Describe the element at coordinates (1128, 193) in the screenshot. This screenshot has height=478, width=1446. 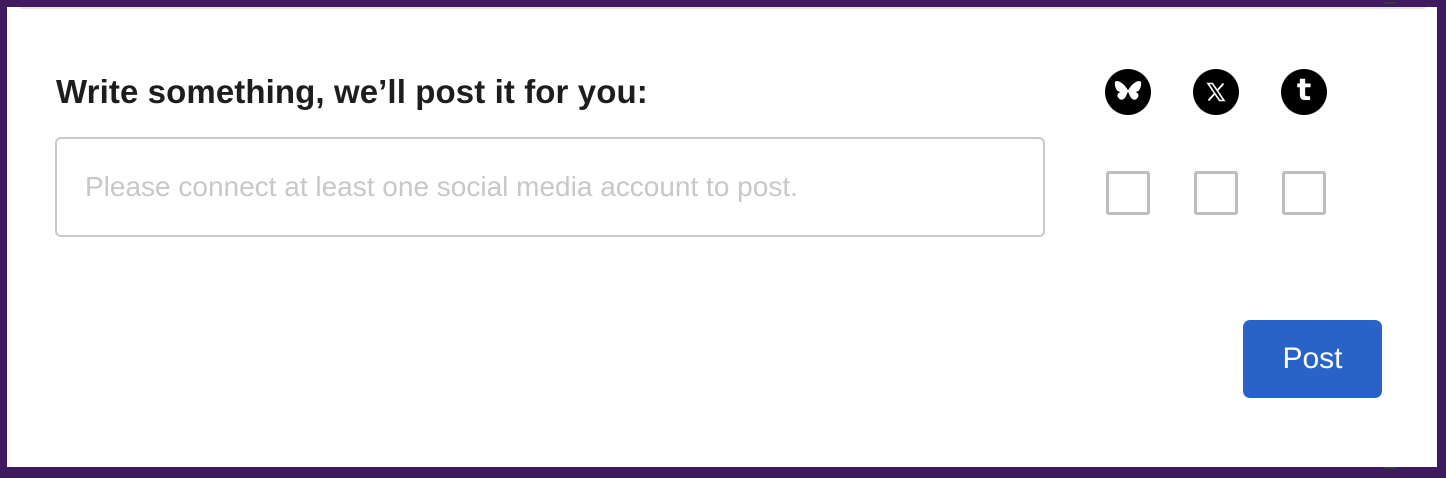
I see `bluesky-checkbox` at that location.